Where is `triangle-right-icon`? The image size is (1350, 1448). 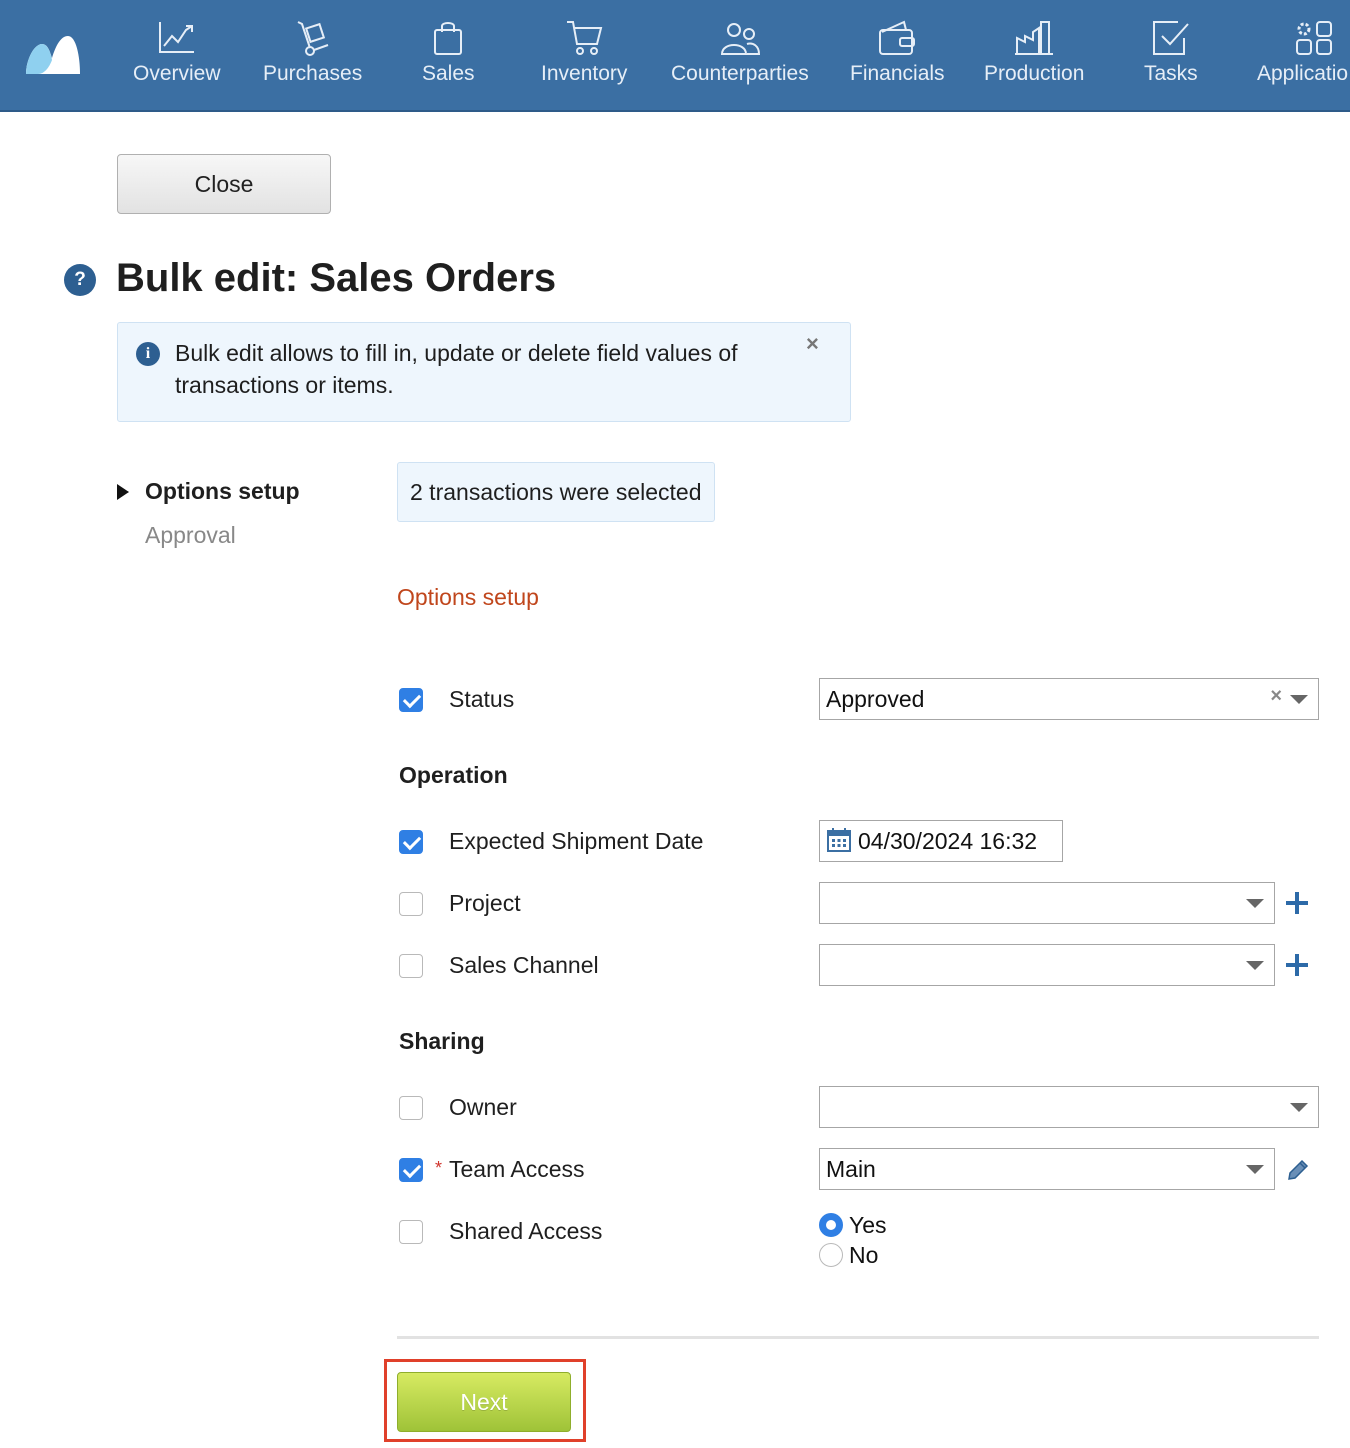
triangle-right-icon is located at coordinates (123, 492).